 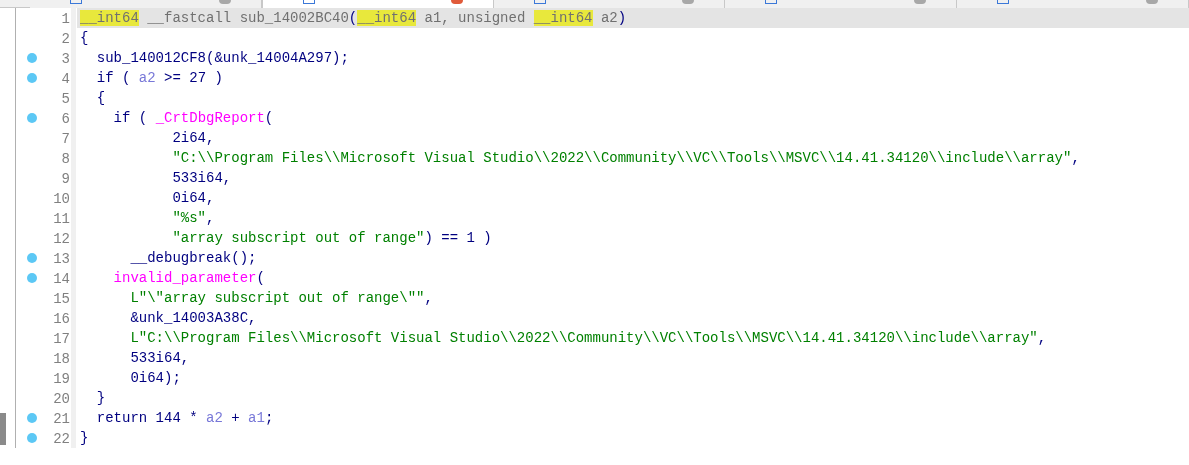 I want to click on line-number: 14, so click(x=61, y=279).